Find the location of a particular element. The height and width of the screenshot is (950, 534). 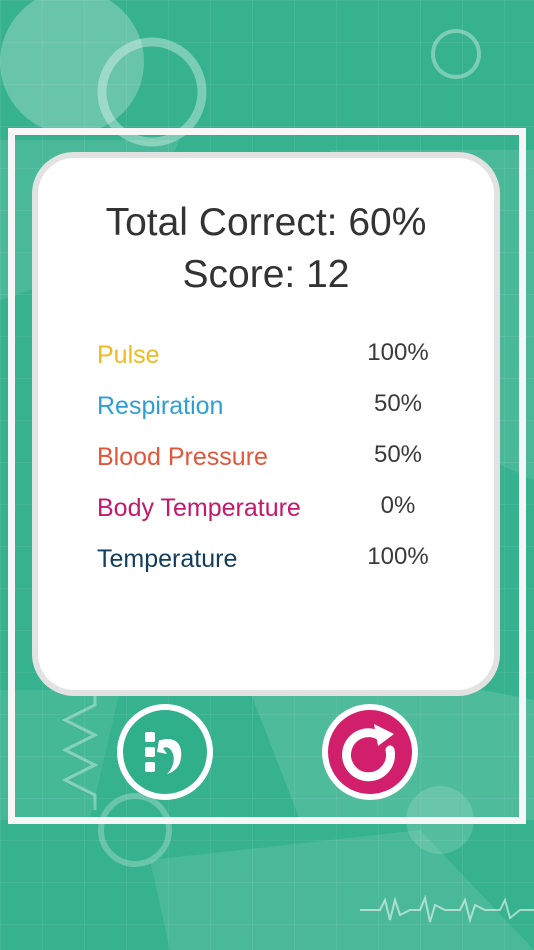

list-back-icon is located at coordinates (163, 753).